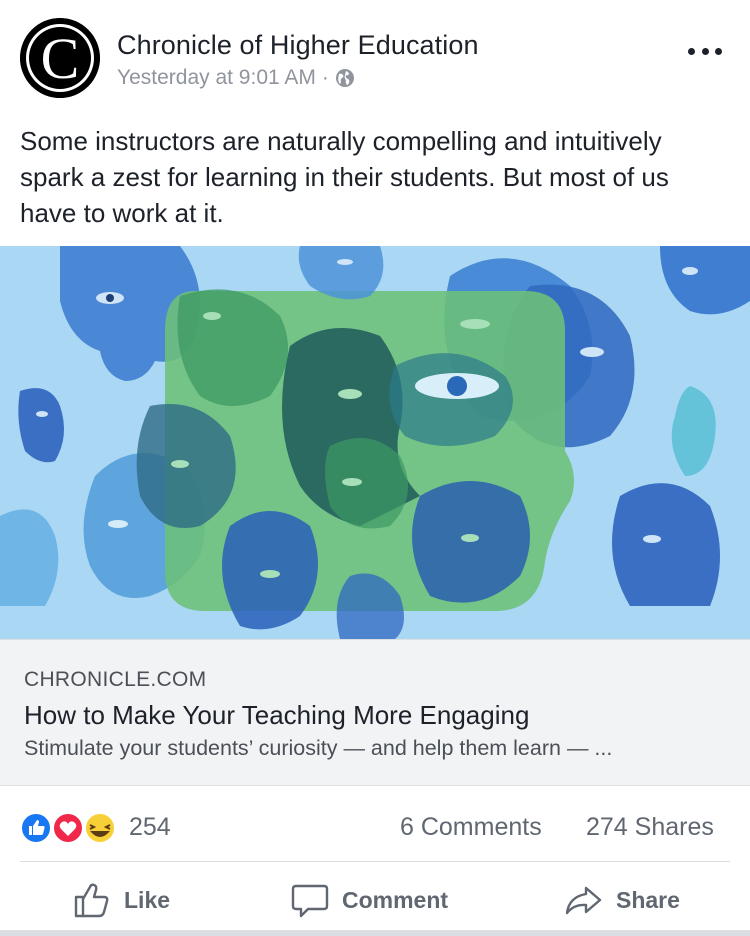  Describe the element at coordinates (298, 45) in the screenshot. I see `page-name-link: Chronicle of Higher Education` at that location.